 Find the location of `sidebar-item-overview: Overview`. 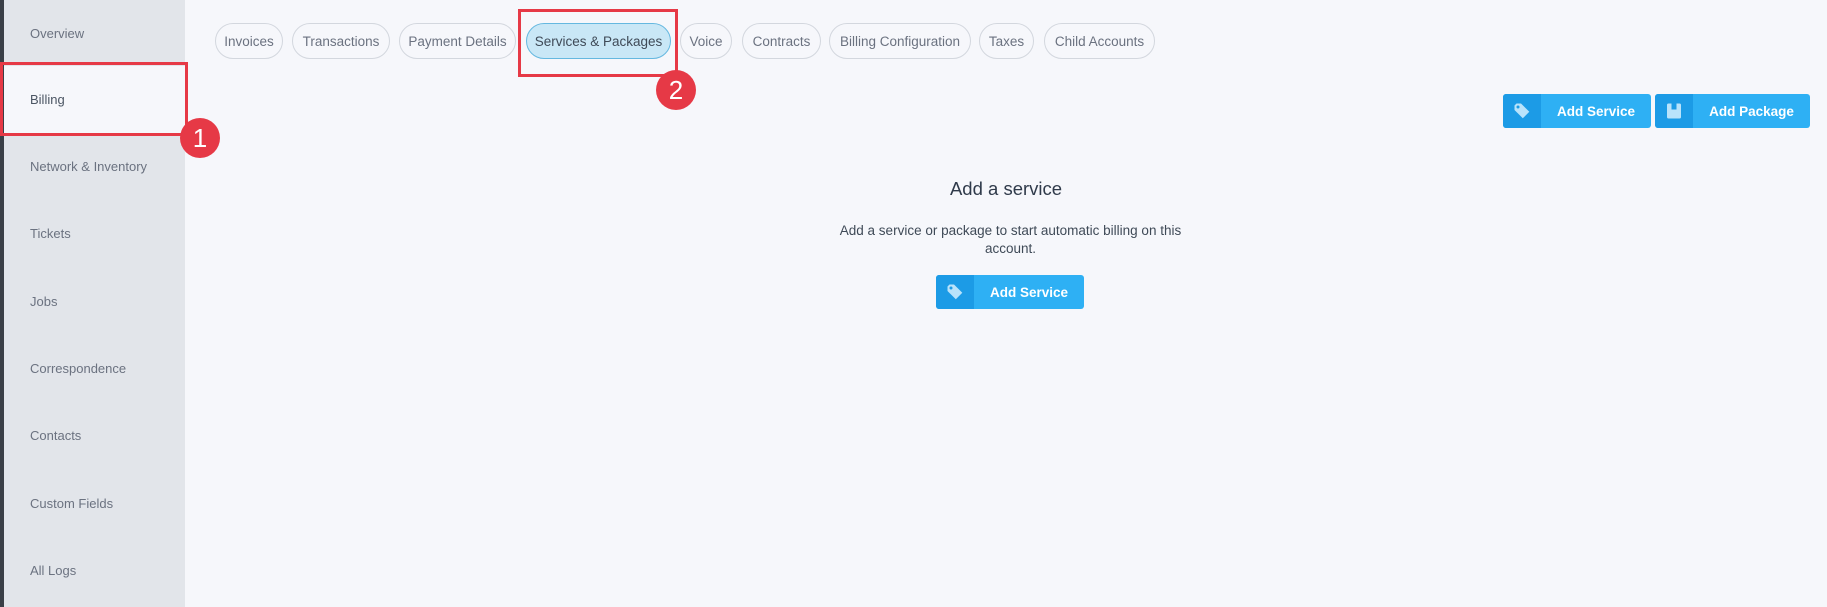

sidebar-item-overview: Overview is located at coordinates (94, 33).